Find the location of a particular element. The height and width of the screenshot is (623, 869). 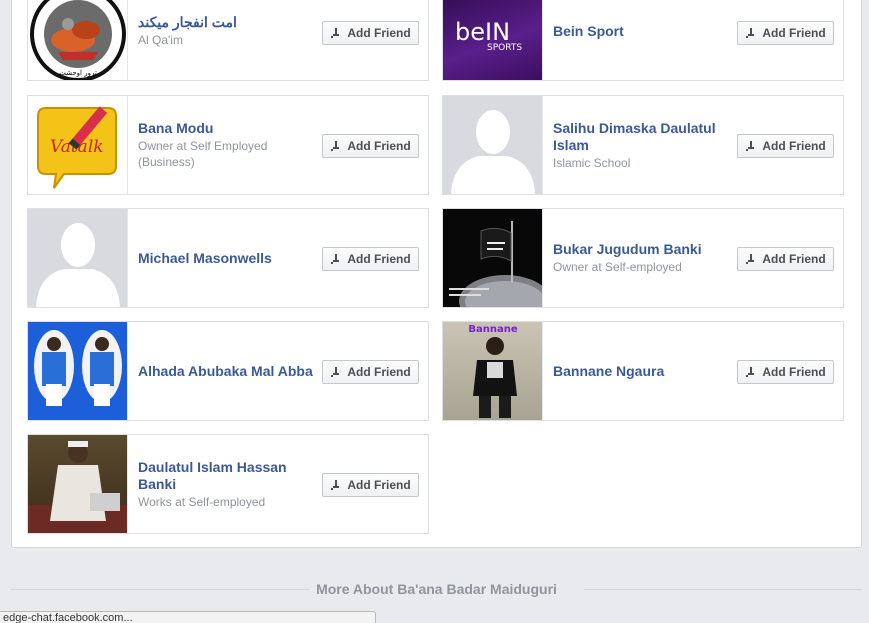

emblem-logo-image: ترور اوحشت is located at coordinates (78, 40).